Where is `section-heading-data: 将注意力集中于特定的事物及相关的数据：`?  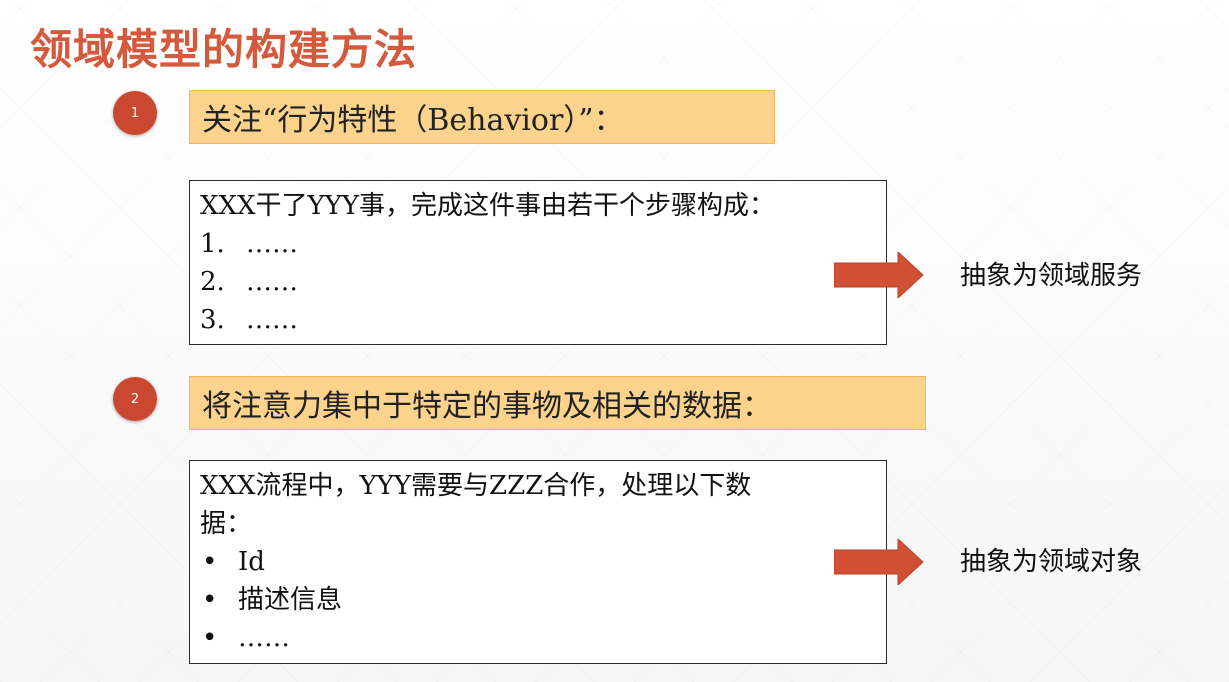
section-heading-data: 将注意力集中于特定的事物及相关的数据： is located at coordinates (557, 403).